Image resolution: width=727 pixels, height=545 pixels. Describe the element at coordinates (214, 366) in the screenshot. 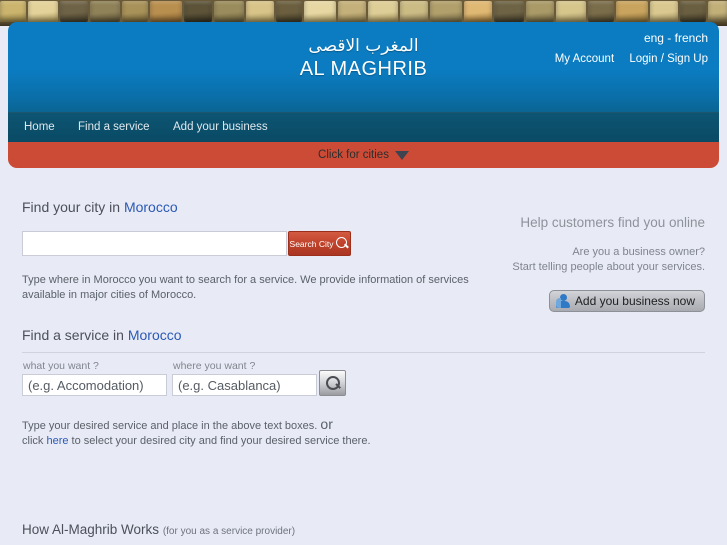

I see `where-you-want-label: where you want ?` at that location.